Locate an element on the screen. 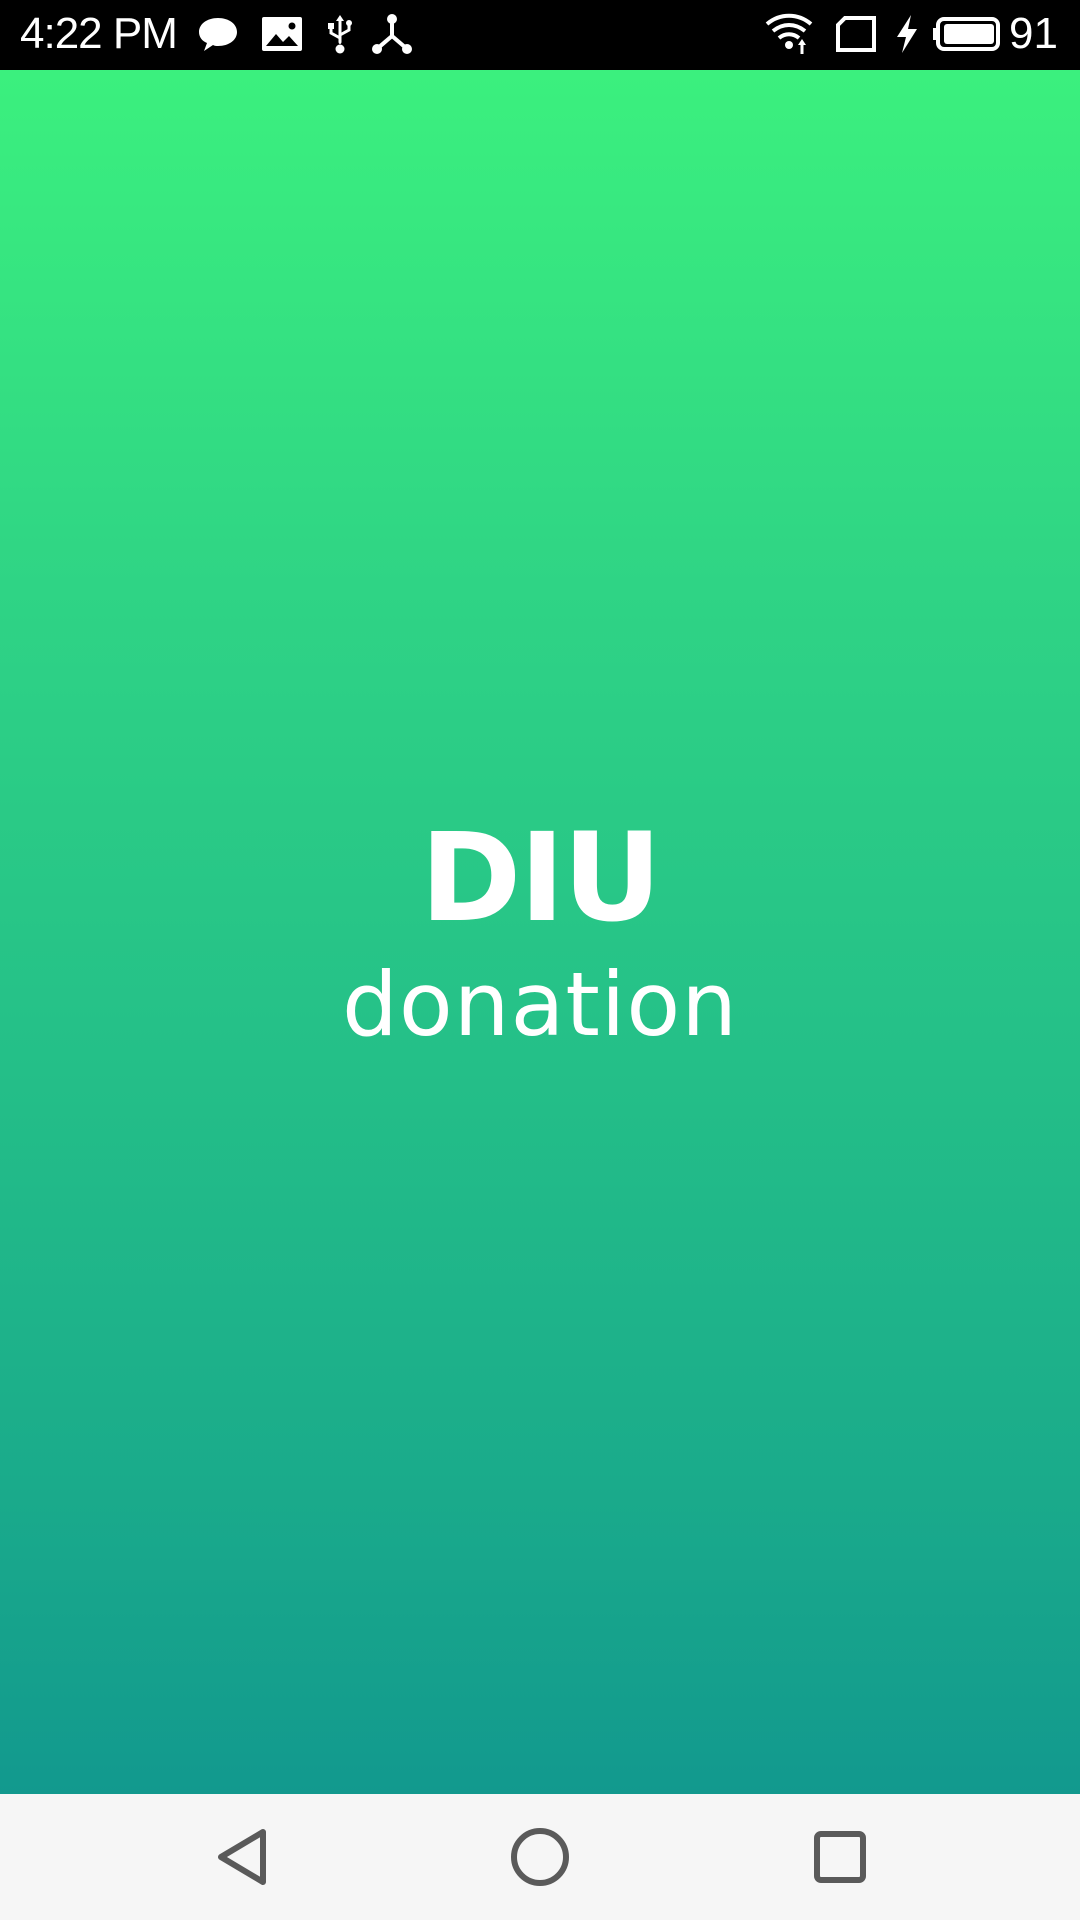 This screenshot has width=1080, height=1920. status-bar: 4:22 PM 91 is located at coordinates (540, 35).